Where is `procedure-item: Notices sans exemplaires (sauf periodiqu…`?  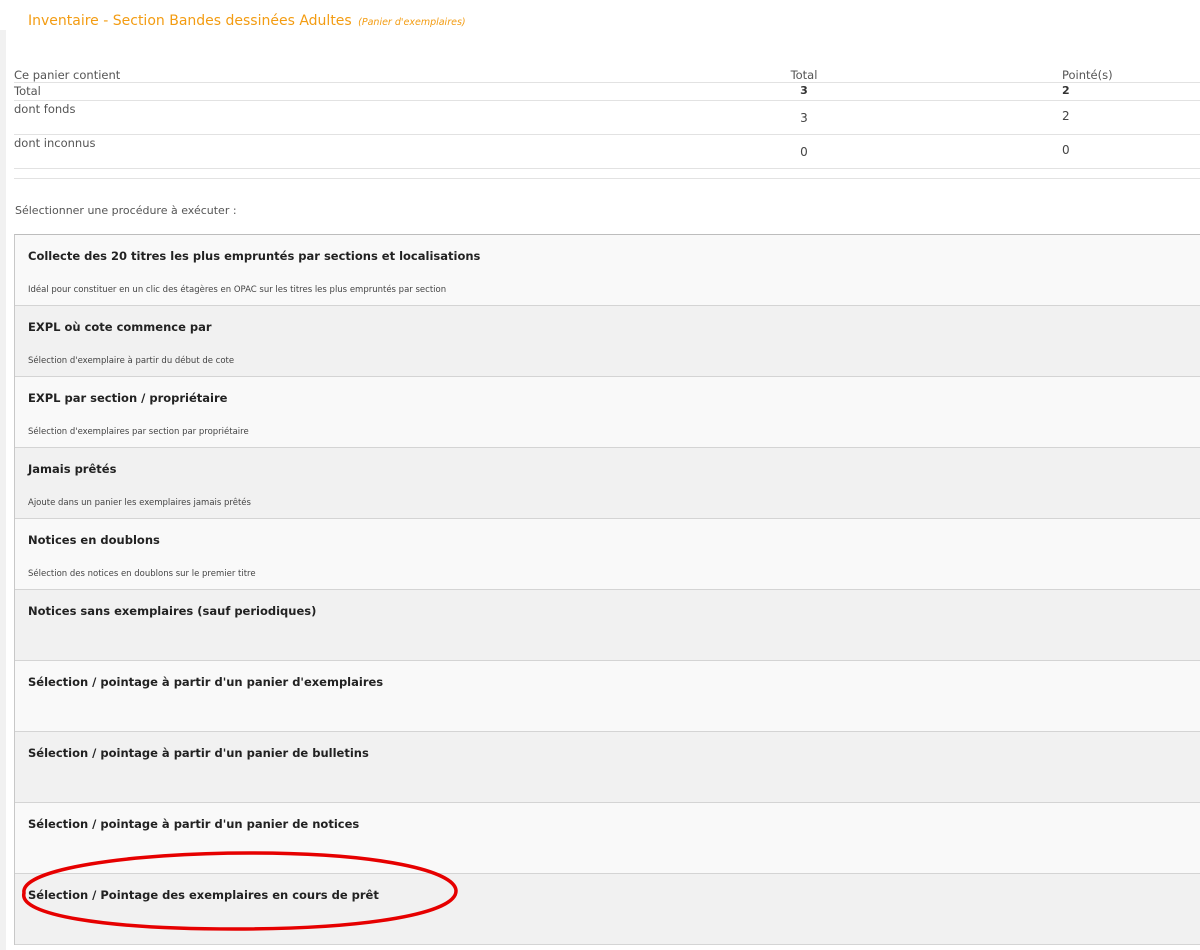 procedure-item: Notices sans exemplaires (sauf periodiqu… is located at coordinates (607, 625).